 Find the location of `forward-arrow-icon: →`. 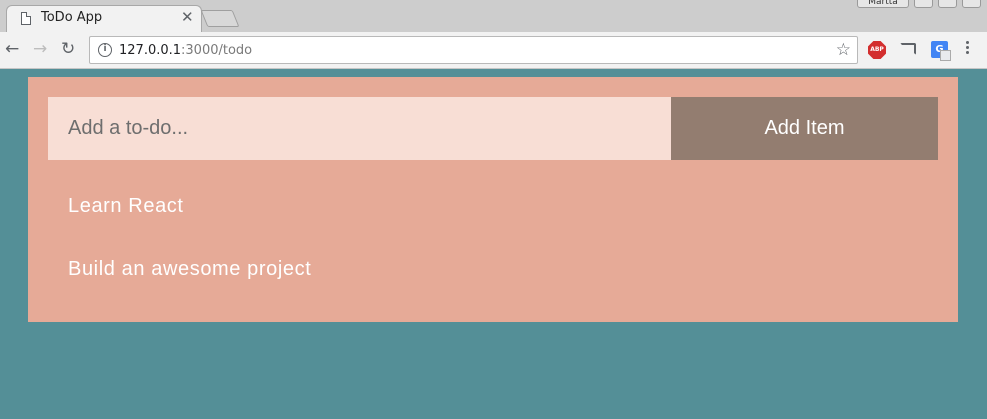

forward-arrow-icon: → is located at coordinates (40, 49).